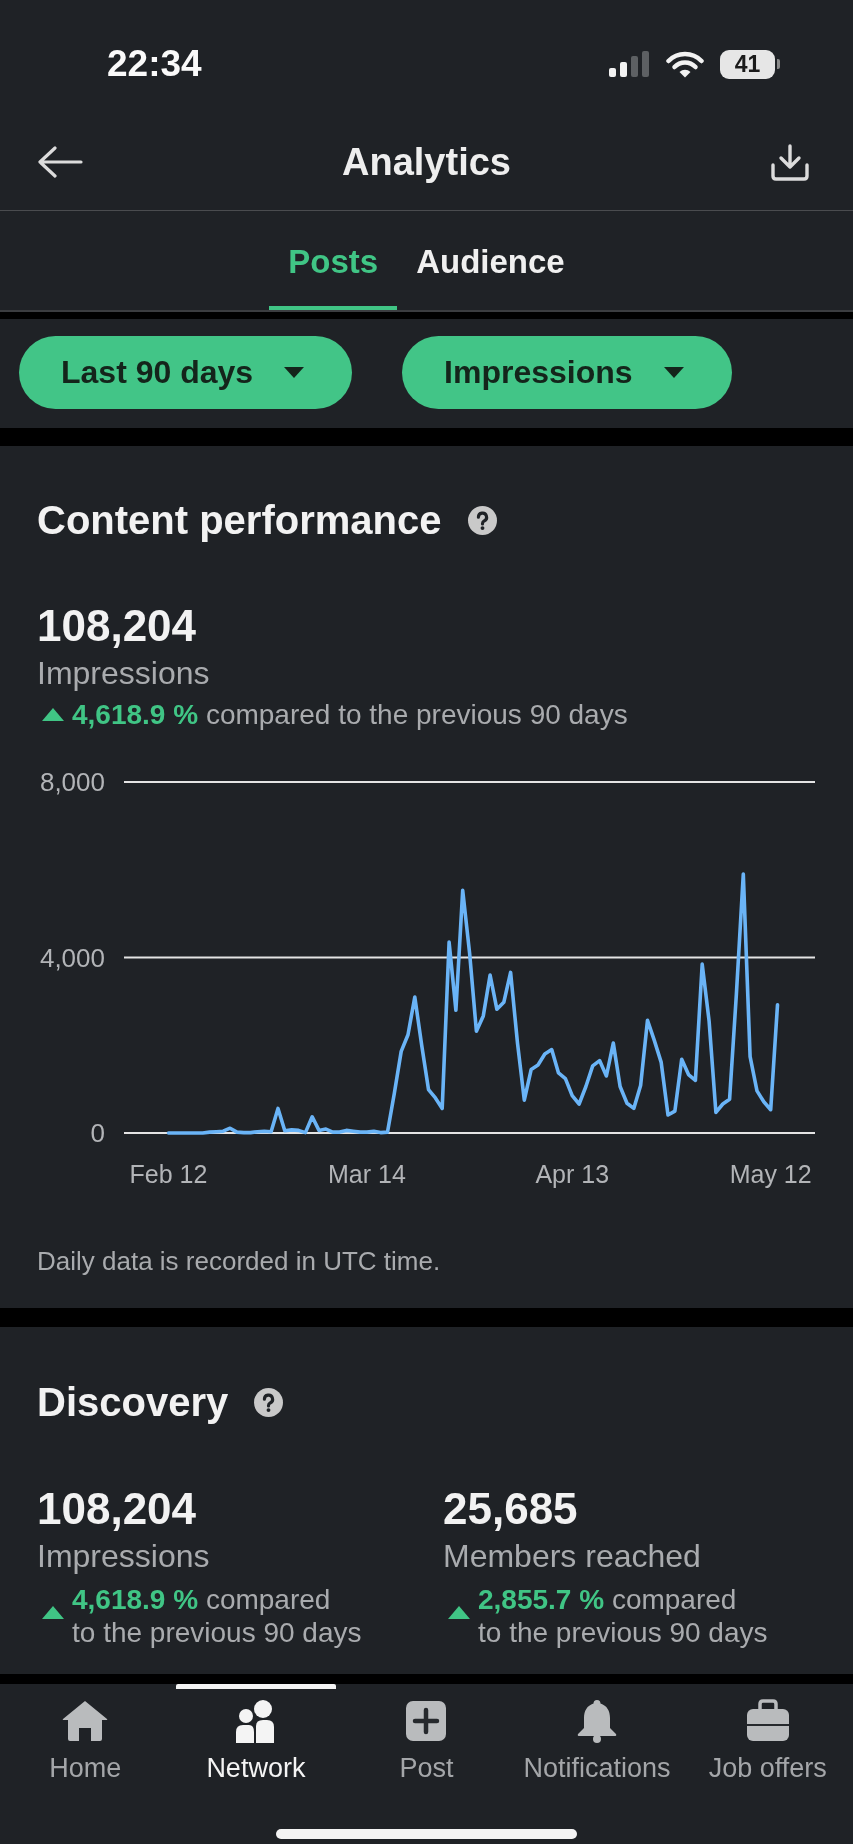 This screenshot has height=1844, width=853. I want to click on nav-item: Home, so click(85, 1734).